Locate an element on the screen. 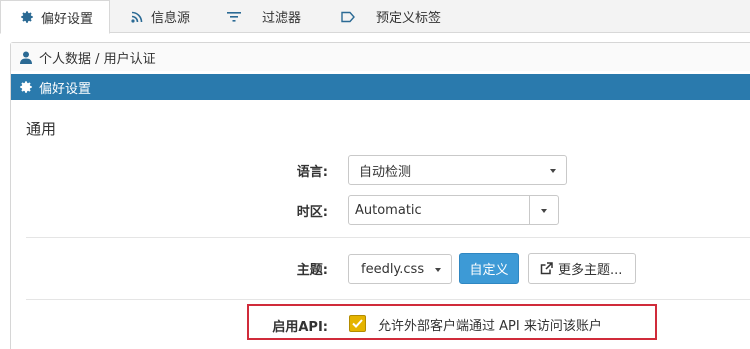 Image resolution: width=750 pixels, height=349 pixels. customize-theme-button: 自定义 is located at coordinates (489, 268).